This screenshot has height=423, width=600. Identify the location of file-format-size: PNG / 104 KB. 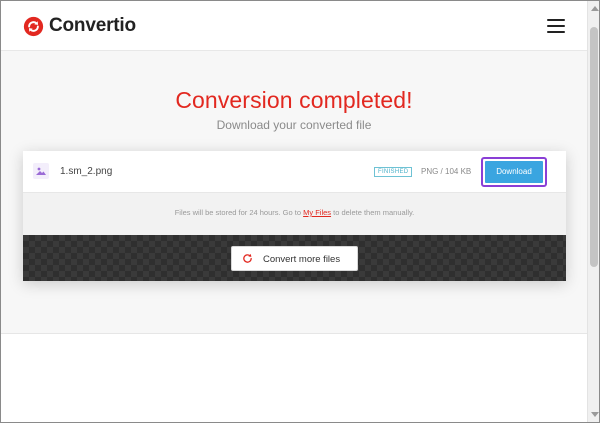
(446, 171).